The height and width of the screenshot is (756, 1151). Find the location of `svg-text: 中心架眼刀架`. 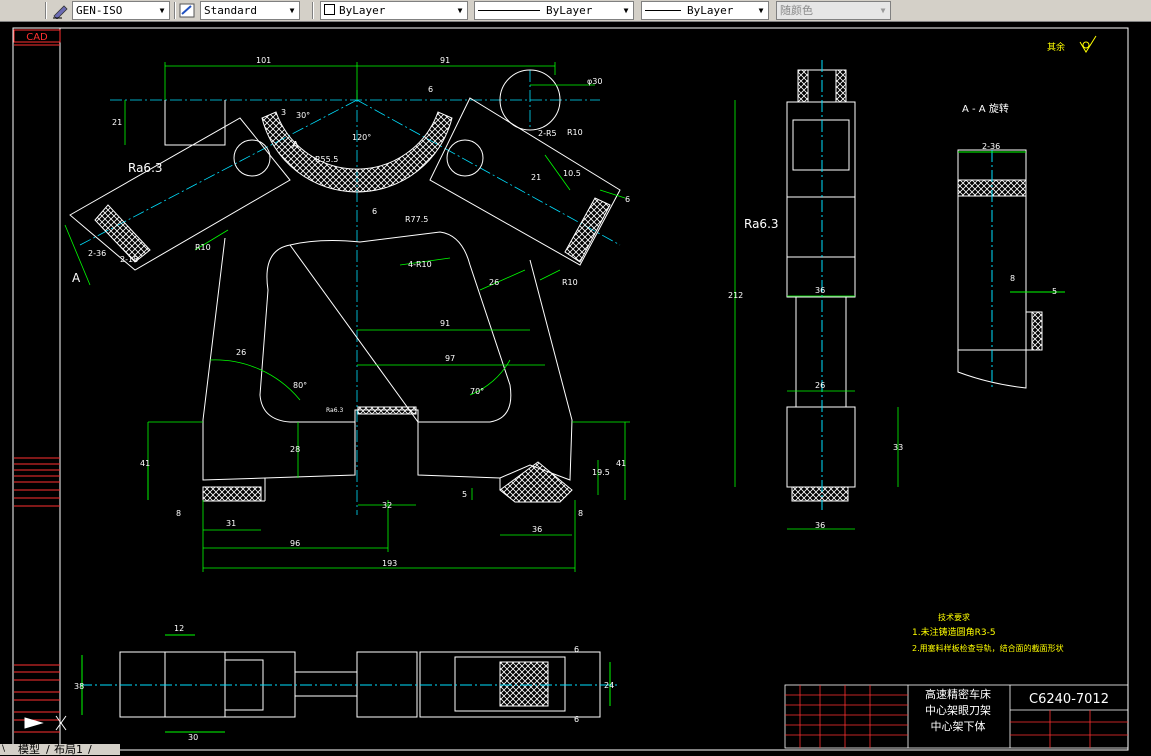

svg-text: 中心架眼刀架 is located at coordinates (958, 710).